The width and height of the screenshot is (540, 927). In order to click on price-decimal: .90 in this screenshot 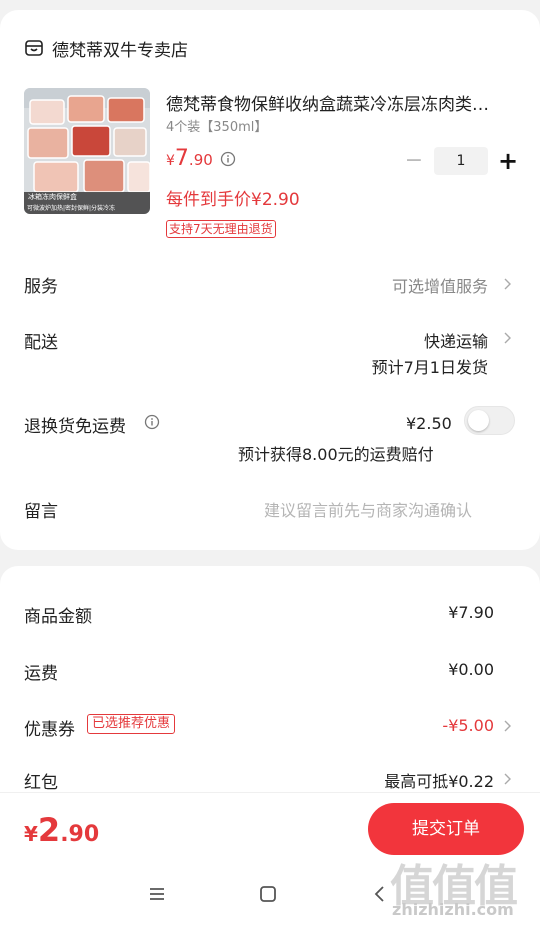, I will do `click(200, 160)`.